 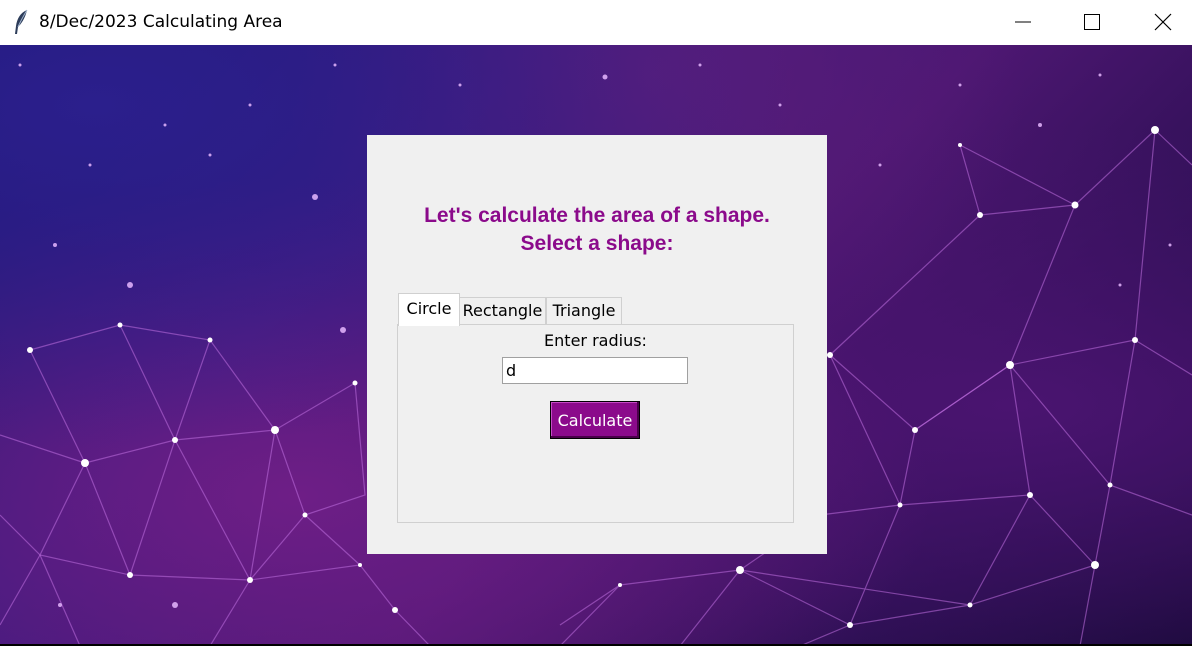 What do you see at coordinates (1163, 22) in the screenshot?
I see `close-icon` at bounding box center [1163, 22].